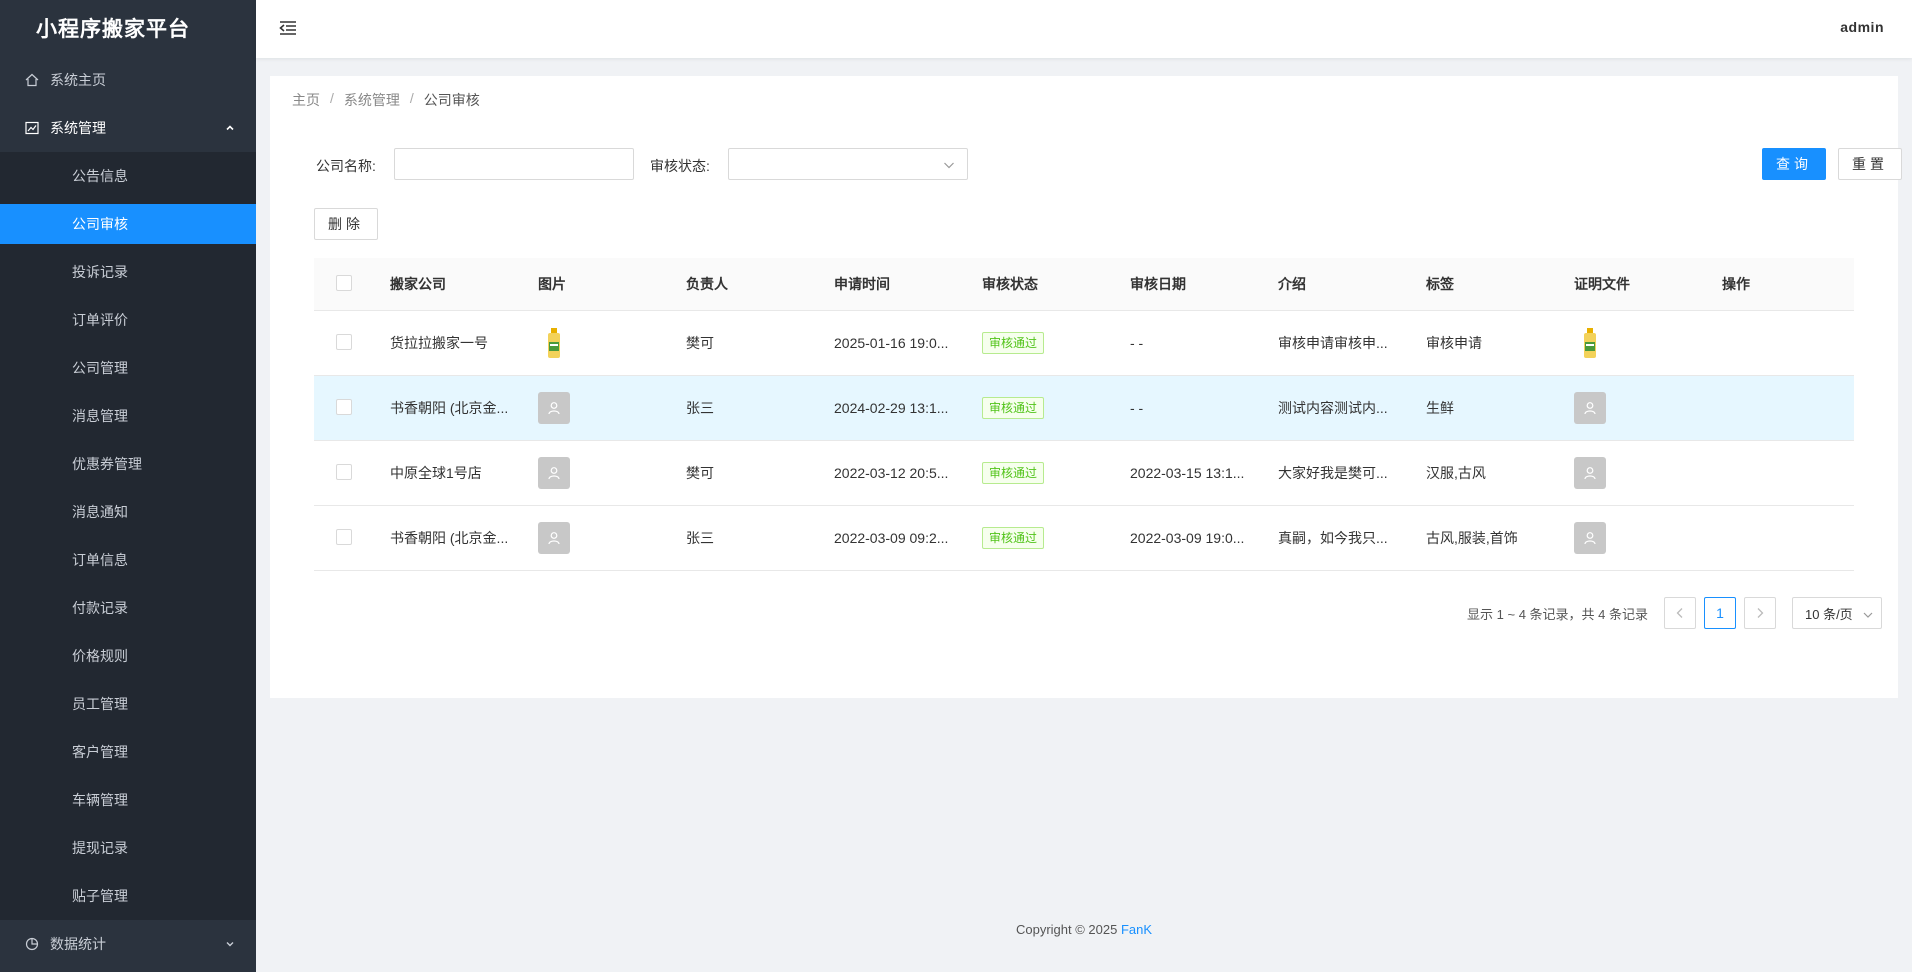 The width and height of the screenshot is (1912, 972). What do you see at coordinates (32, 128) in the screenshot?
I see `chart-line-icon` at bounding box center [32, 128].